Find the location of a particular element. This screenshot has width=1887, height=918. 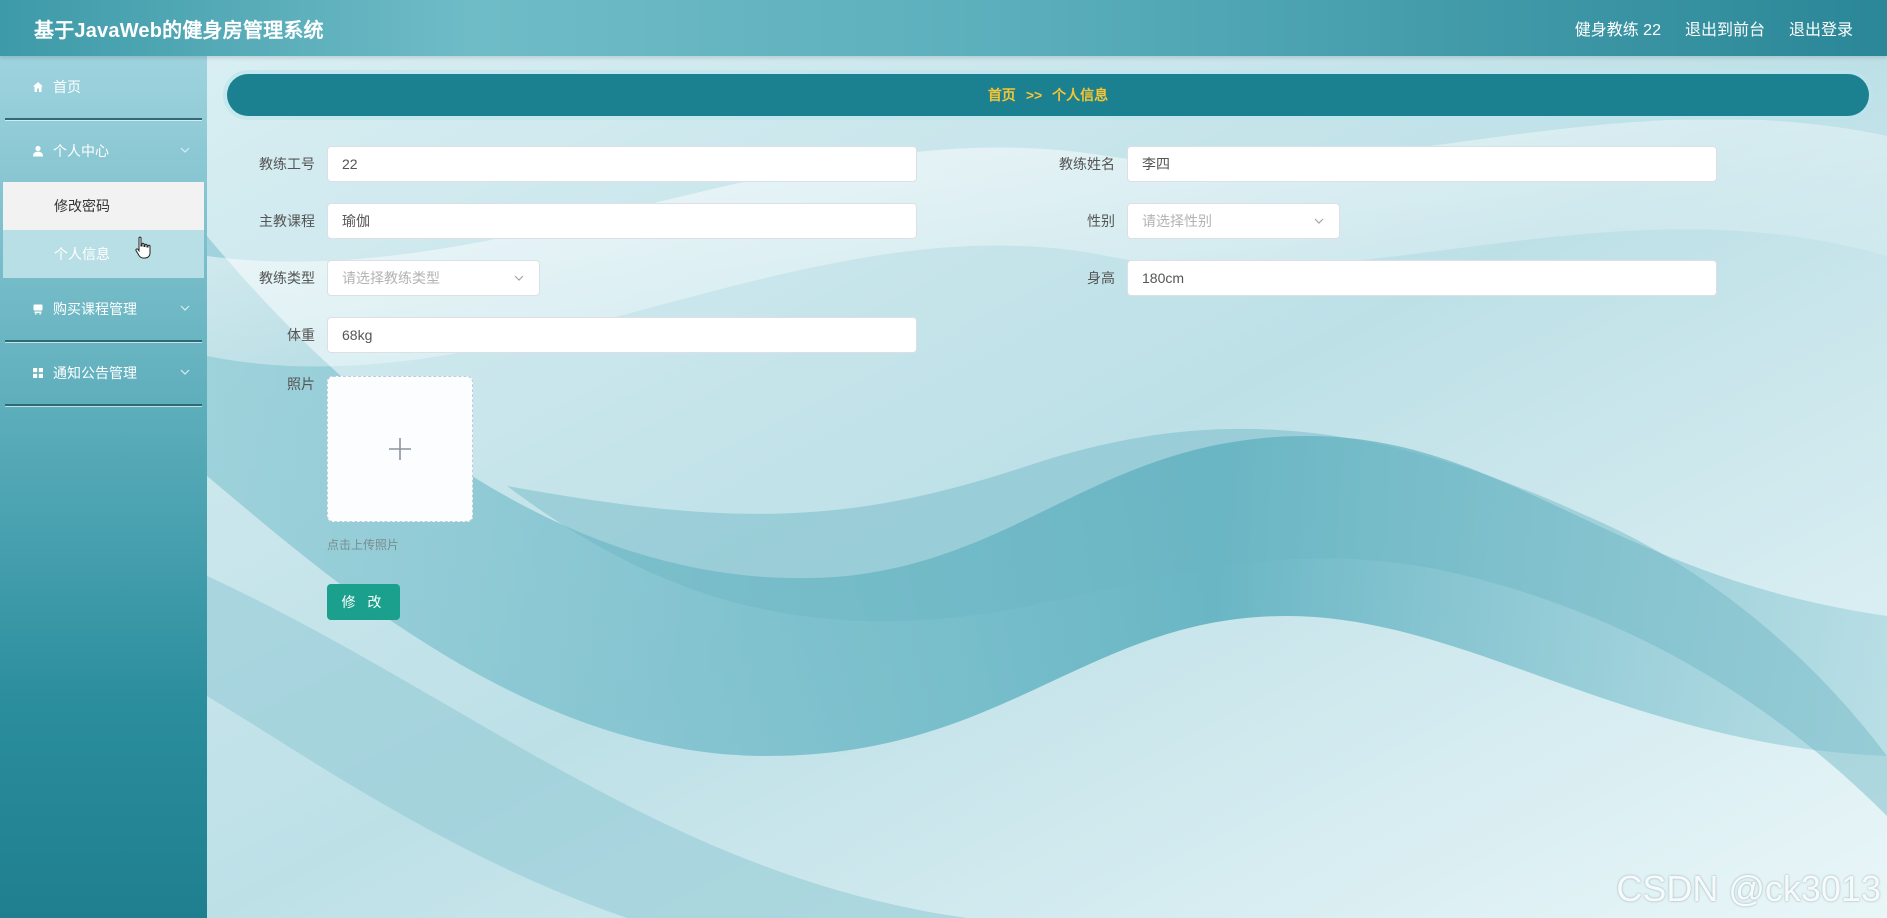

coach-id-field: 22 is located at coordinates (622, 164).